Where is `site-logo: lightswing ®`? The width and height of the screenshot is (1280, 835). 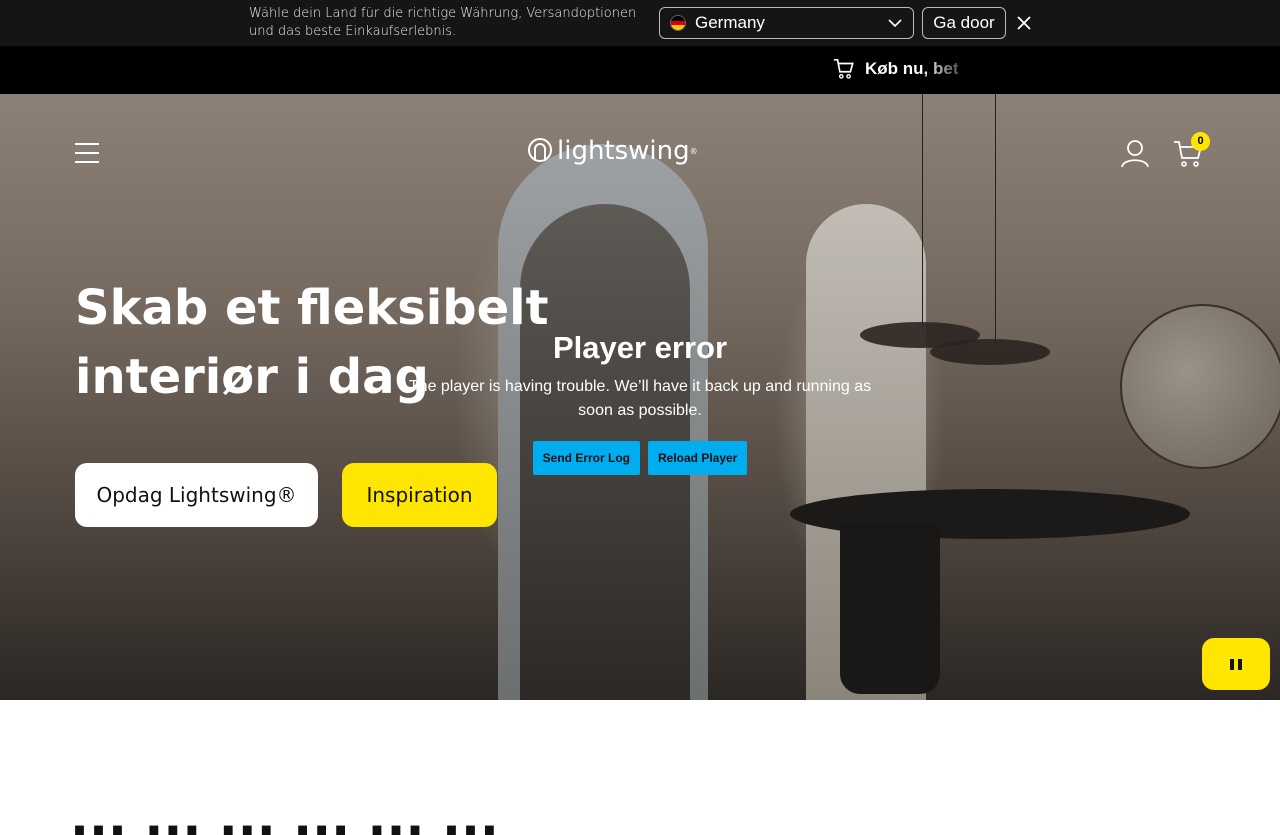
site-logo: lightswing ® is located at coordinates (612, 151).